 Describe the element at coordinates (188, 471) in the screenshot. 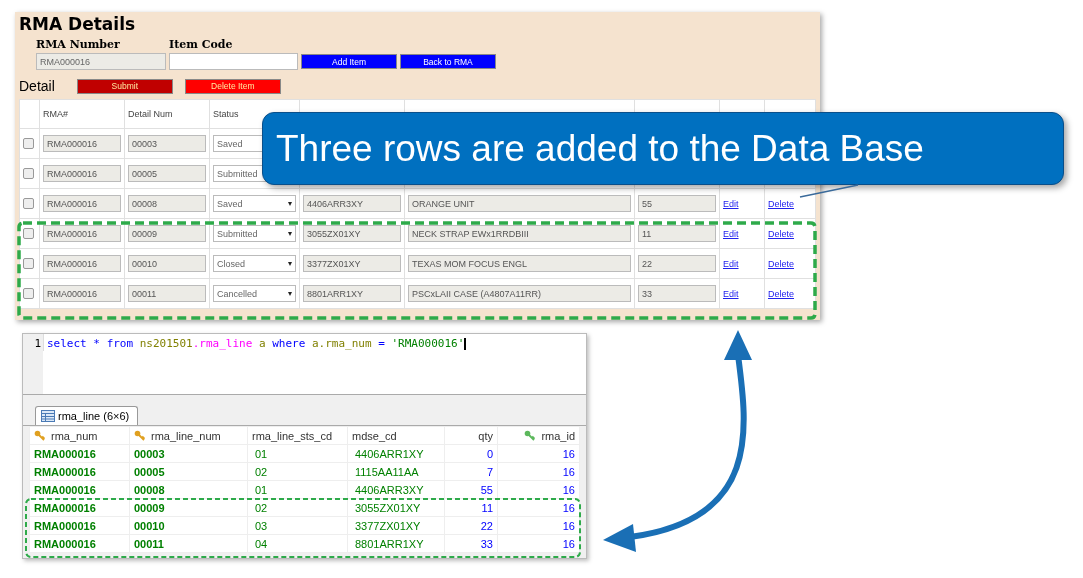

I see `result-cell: 00005` at that location.